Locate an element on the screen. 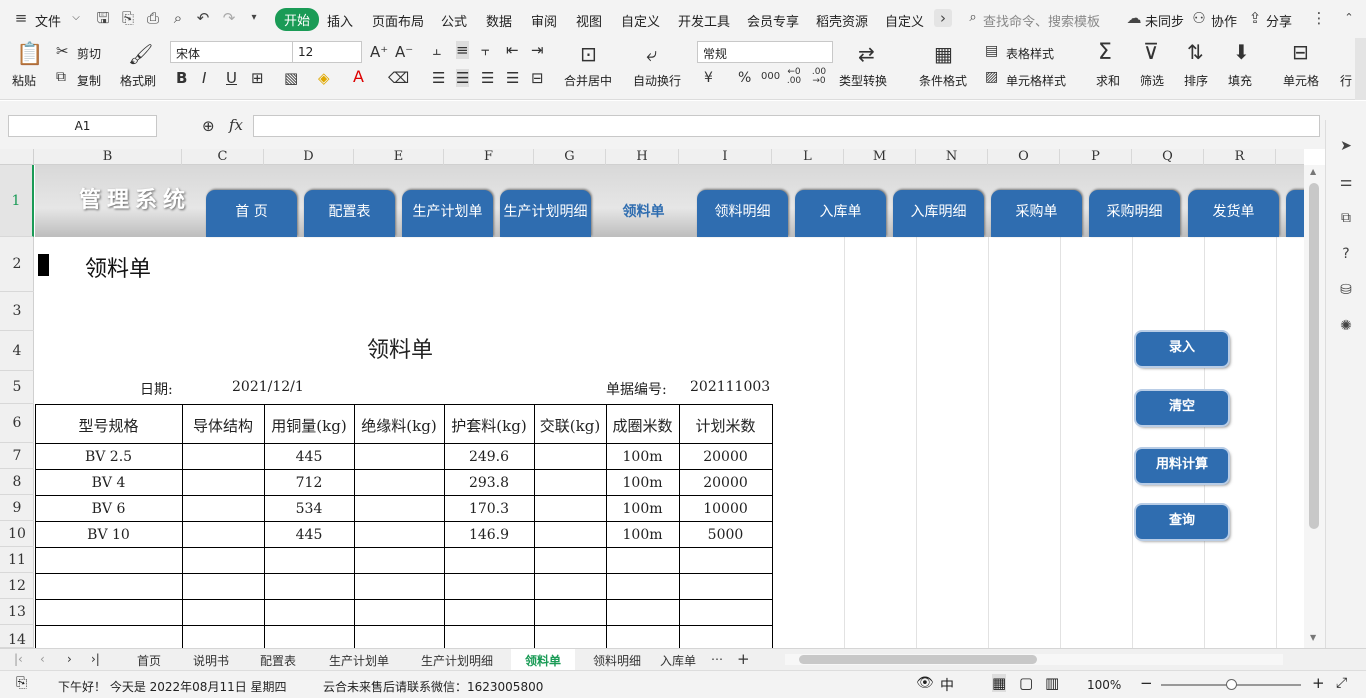 This screenshot has height=698, width=1366. table-cell: 5000 is located at coordinates (725, 535).